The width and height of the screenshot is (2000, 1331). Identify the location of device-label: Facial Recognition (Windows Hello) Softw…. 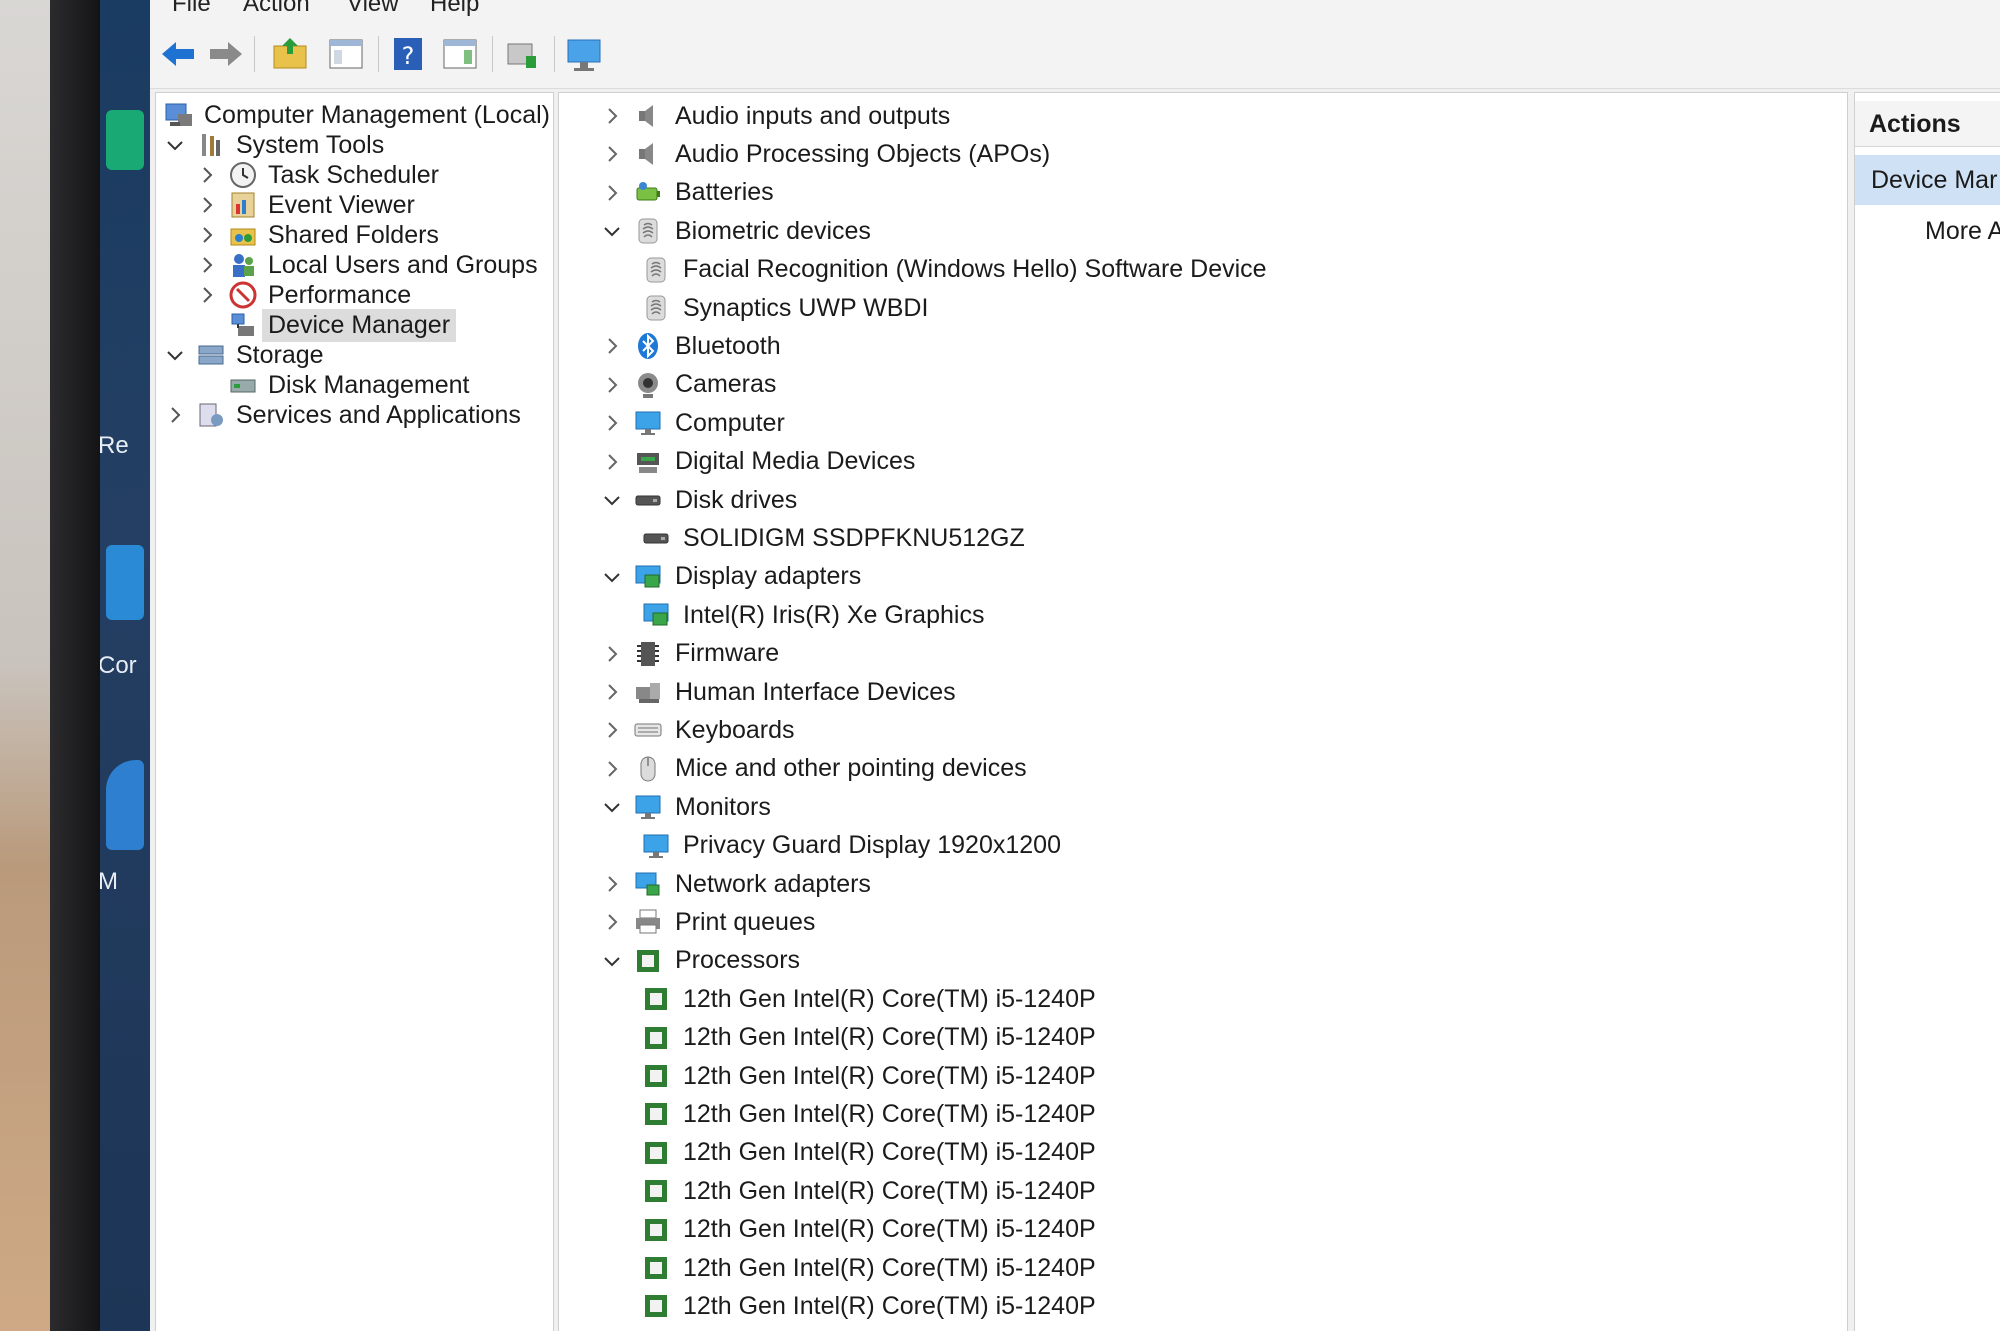
(975, 269).